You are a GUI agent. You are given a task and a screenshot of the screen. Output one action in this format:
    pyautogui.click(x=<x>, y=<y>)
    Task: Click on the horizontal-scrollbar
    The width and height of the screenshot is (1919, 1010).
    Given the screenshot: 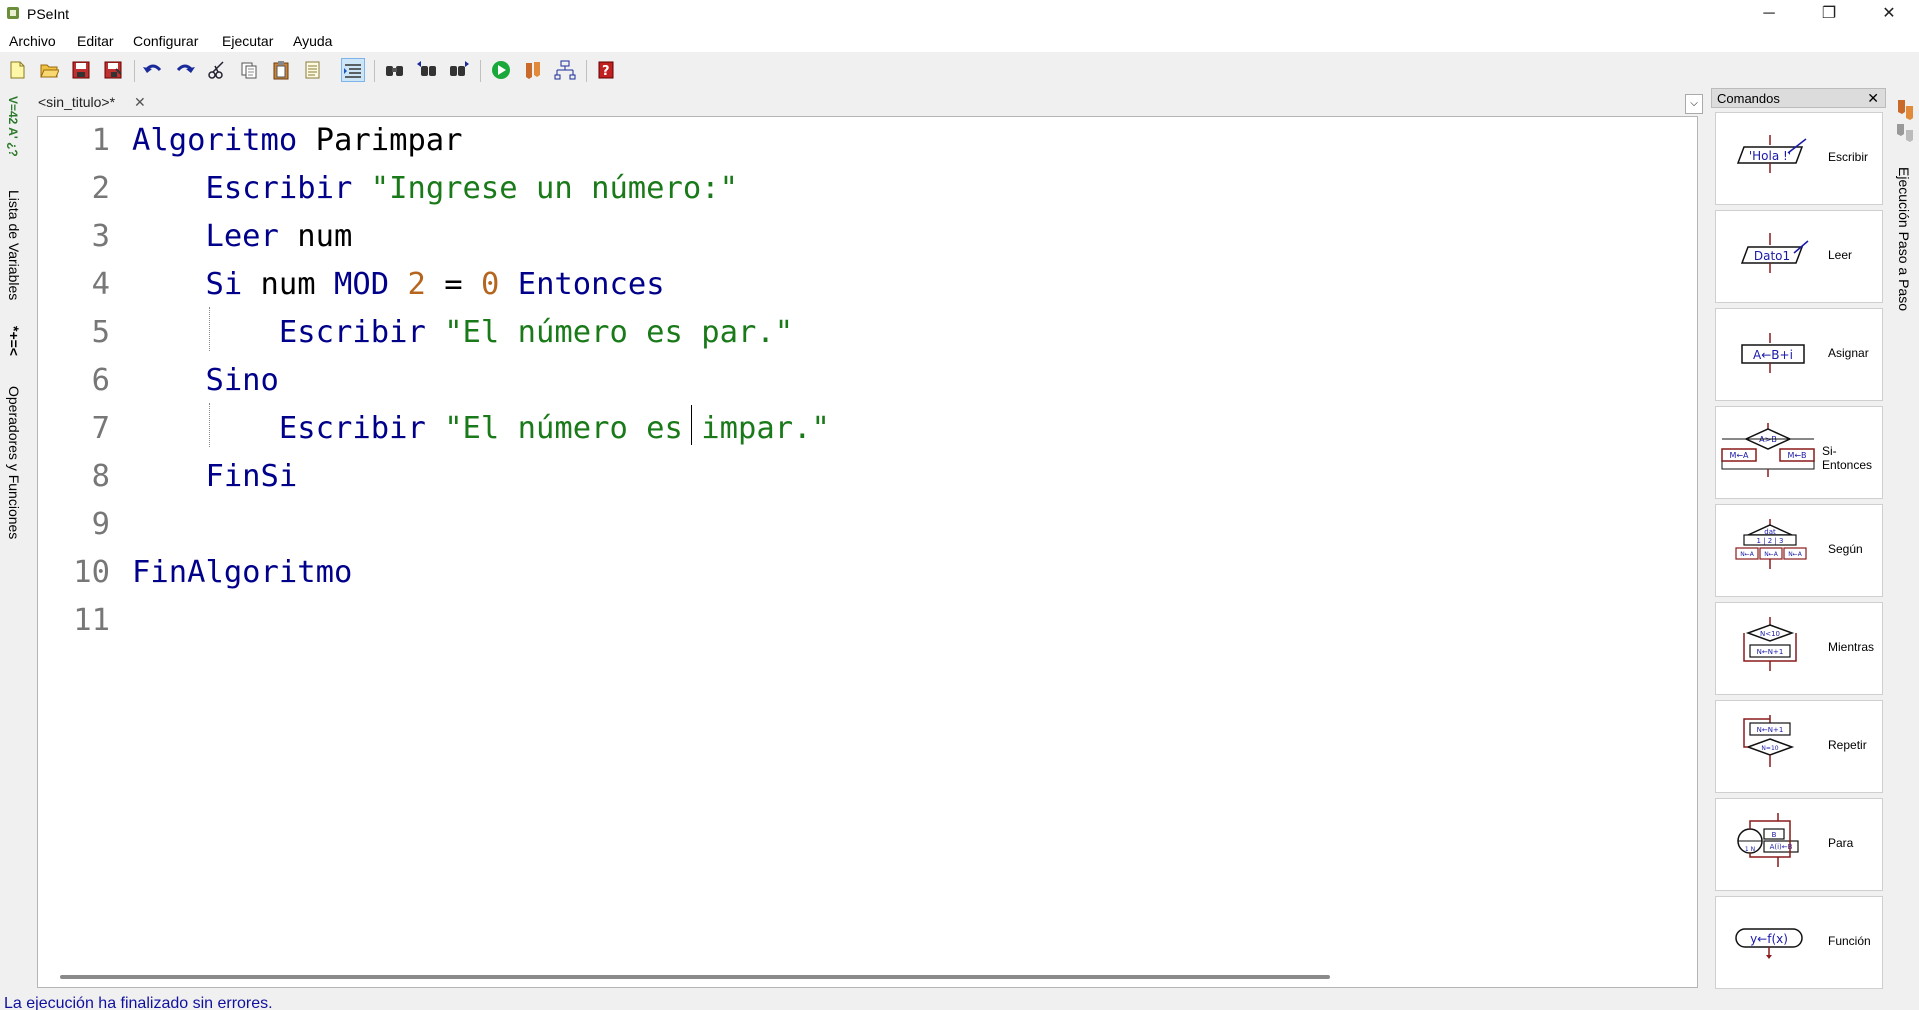 What is the action you would take?
    pyautogui.click(x=695, y=977)
    